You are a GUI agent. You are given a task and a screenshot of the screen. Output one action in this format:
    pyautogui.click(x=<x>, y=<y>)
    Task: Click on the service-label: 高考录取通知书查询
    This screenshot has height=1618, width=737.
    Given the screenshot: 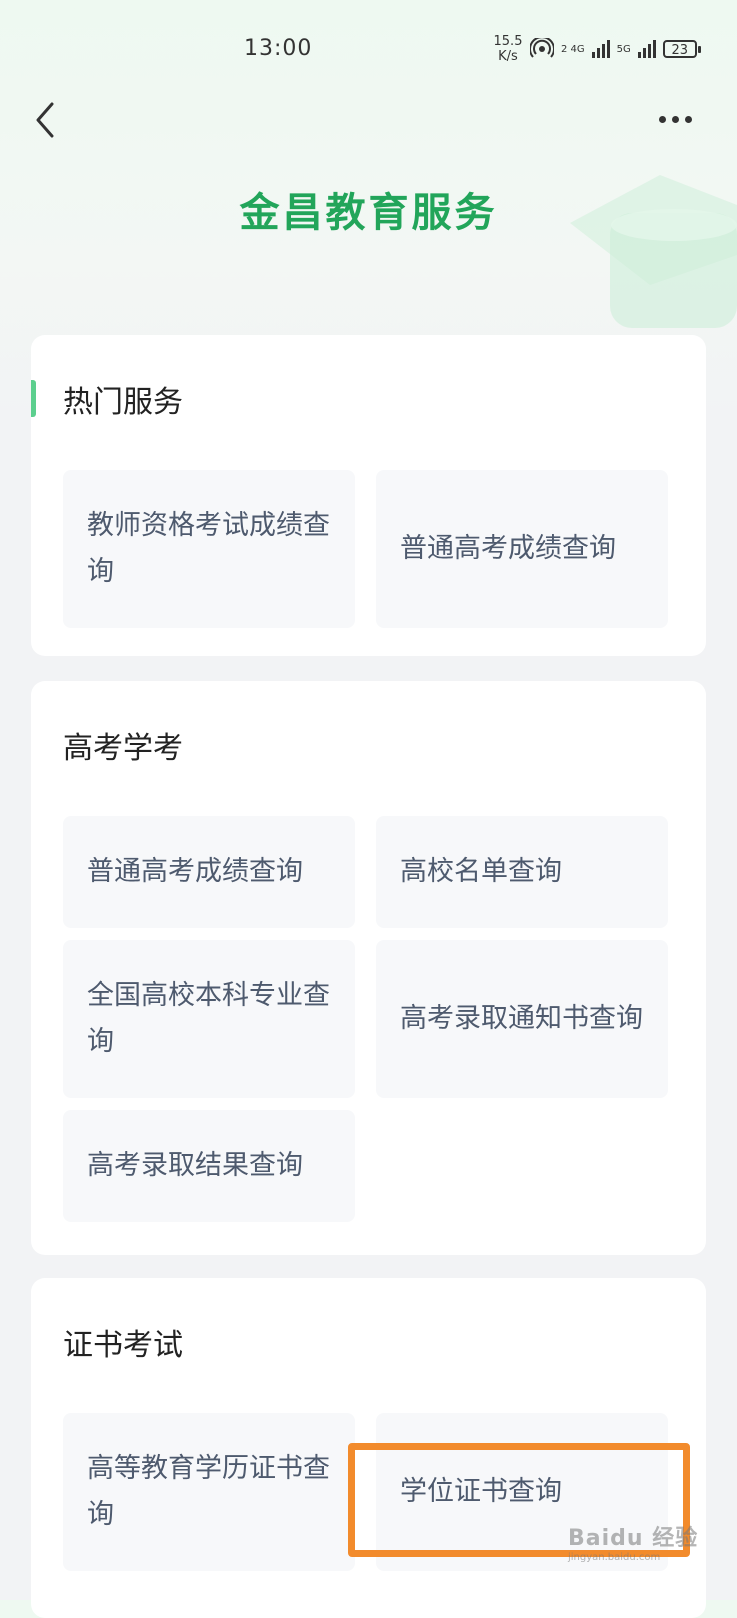 What is the action you would take?
    pyautogui.click(x=521, y=1018)
    